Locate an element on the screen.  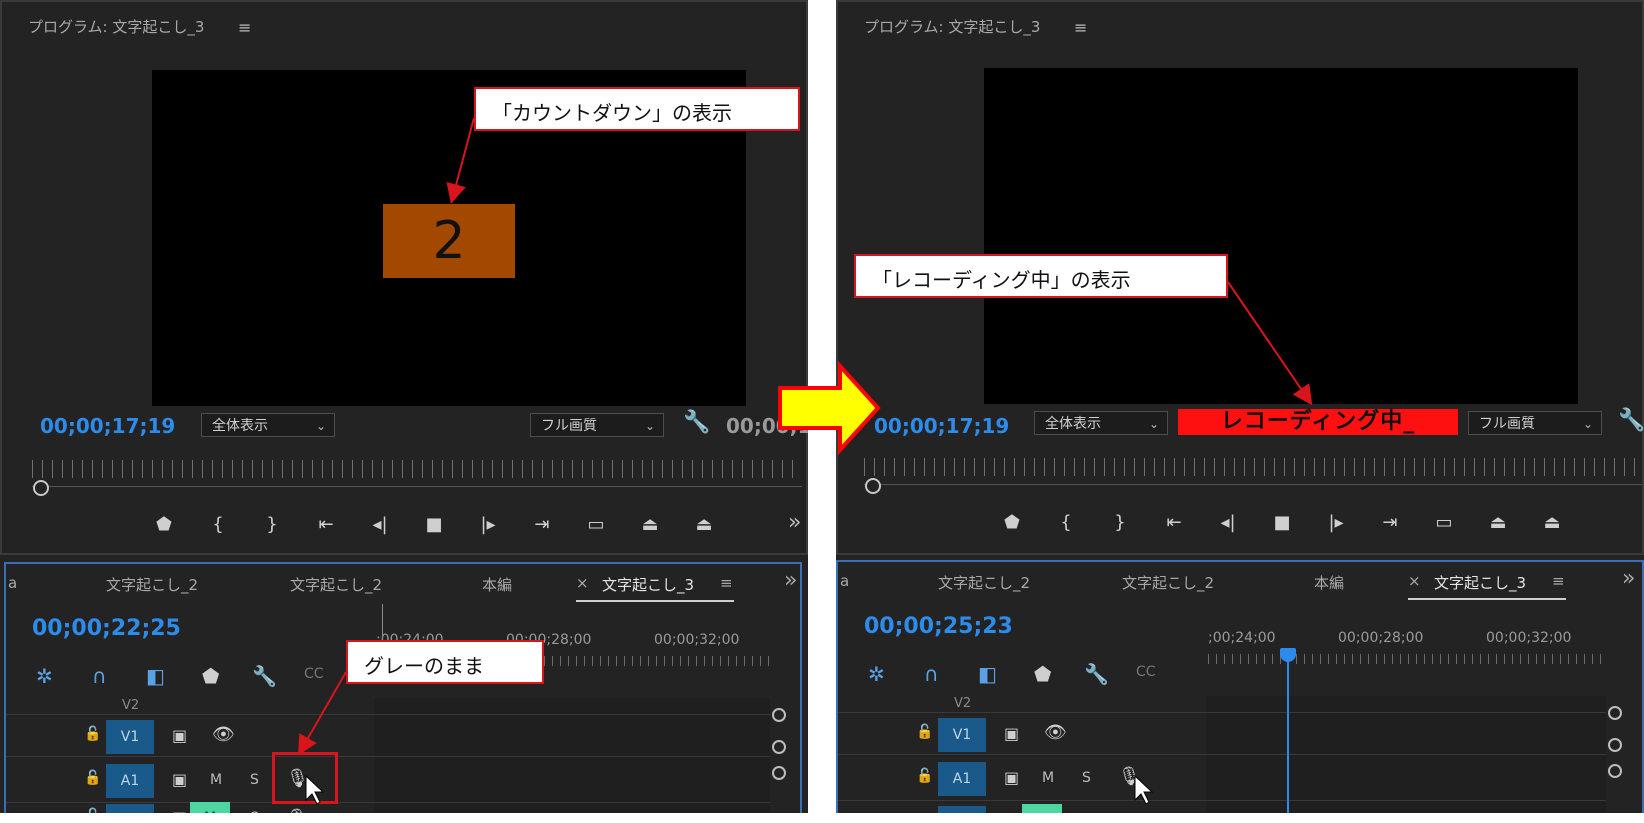
track-target-a2: A2 is located at coordinates (130, 808).